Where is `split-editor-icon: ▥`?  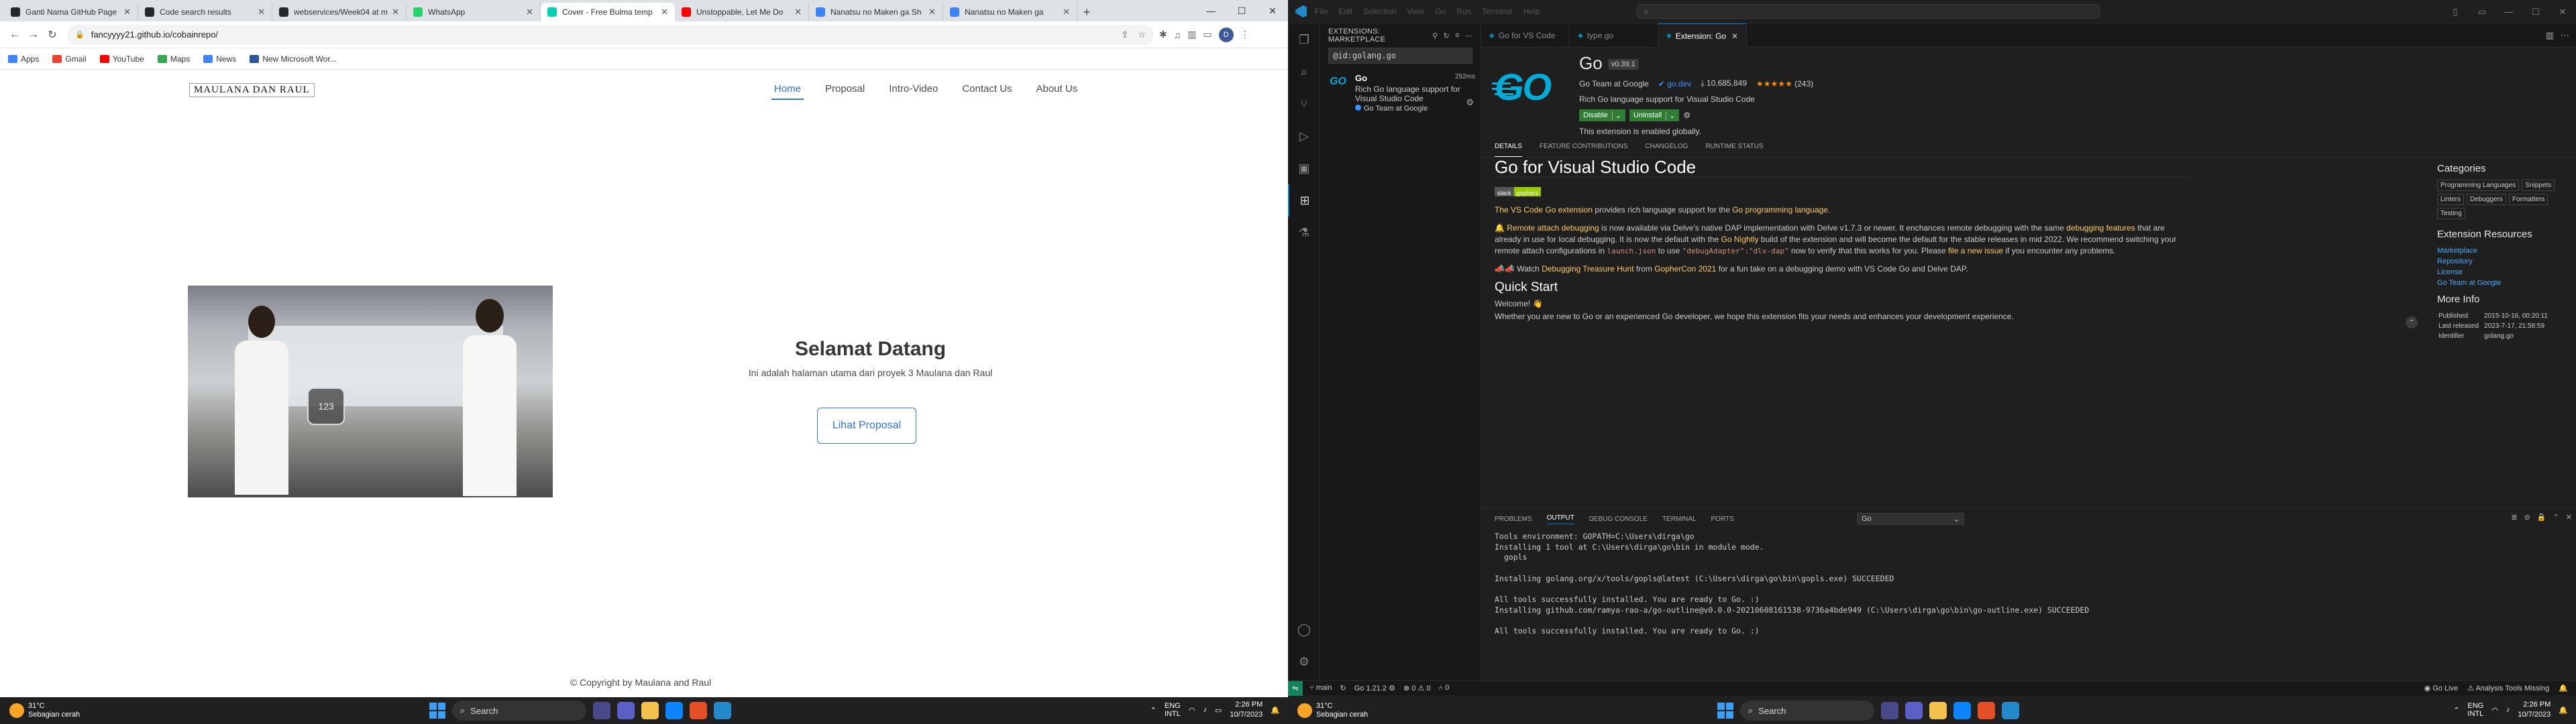
split-editor-icon: ▥ is located at coordinates (2550, 35).